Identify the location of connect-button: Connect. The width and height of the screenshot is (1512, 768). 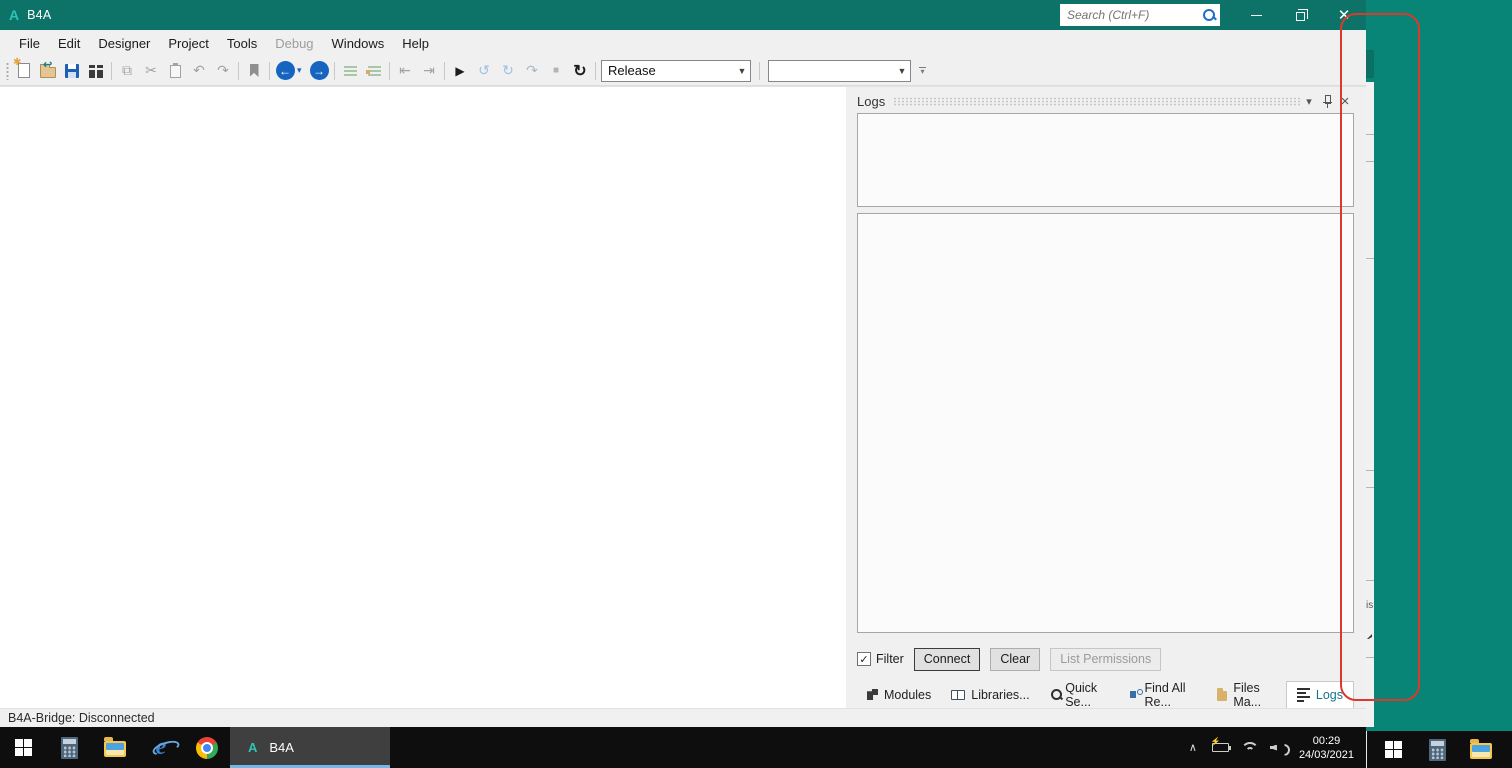
(947, 659).